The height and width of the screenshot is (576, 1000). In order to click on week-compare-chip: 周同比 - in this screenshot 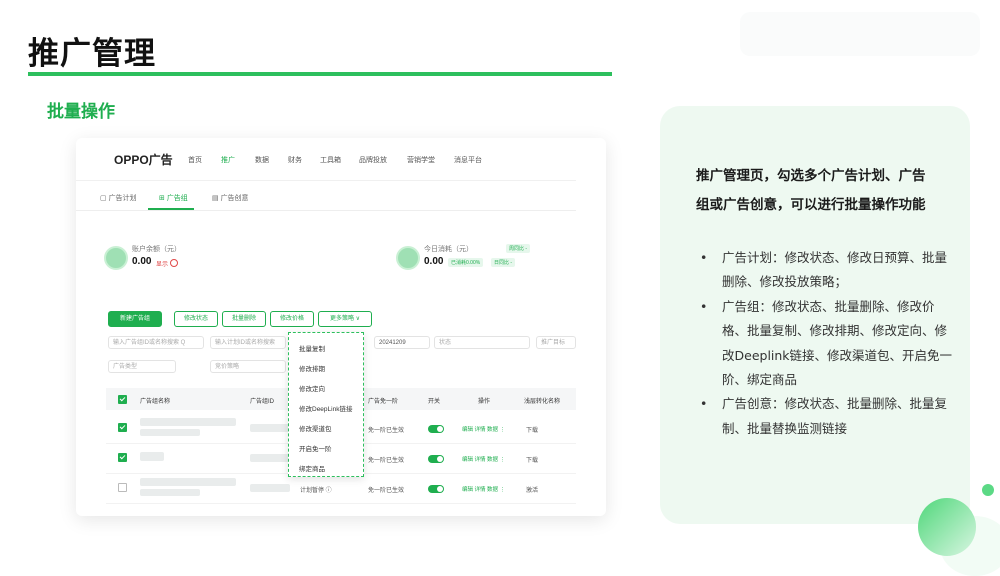, I will do `click(518, 248)`.